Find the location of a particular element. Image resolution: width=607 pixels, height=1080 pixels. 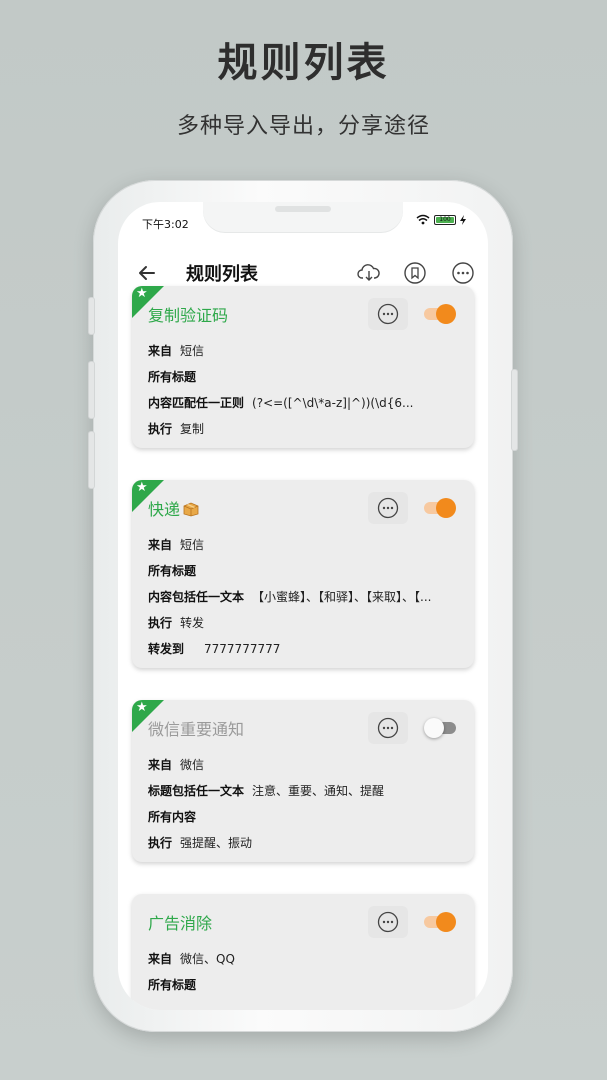

row-key: 内容匹配任一正则 is located at coordinates (196, 403).